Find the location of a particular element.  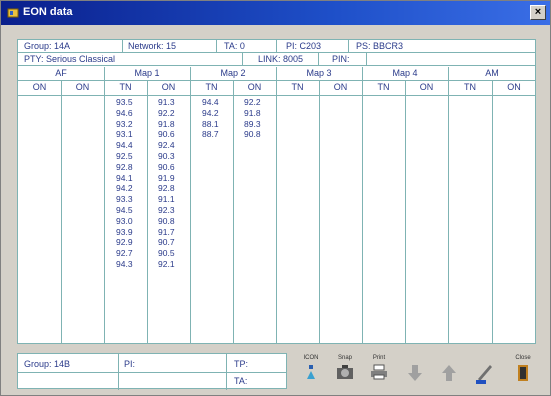

header-af: AF is located at coordinates (61, 73).